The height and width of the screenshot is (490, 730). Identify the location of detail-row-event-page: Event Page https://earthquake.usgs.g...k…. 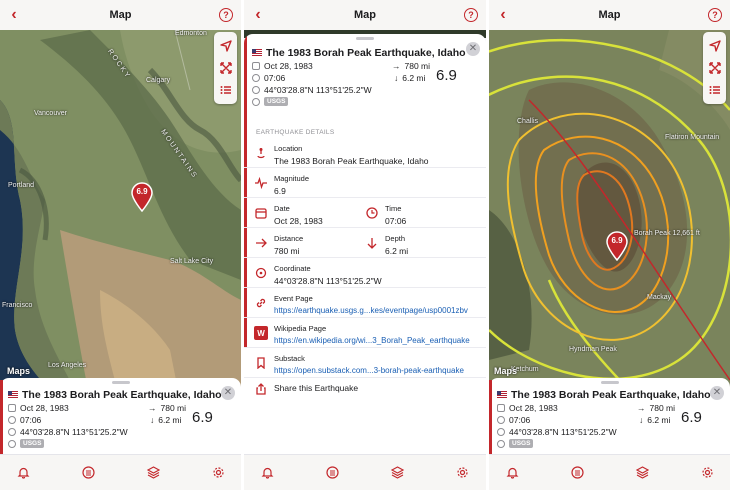
(365, 303).